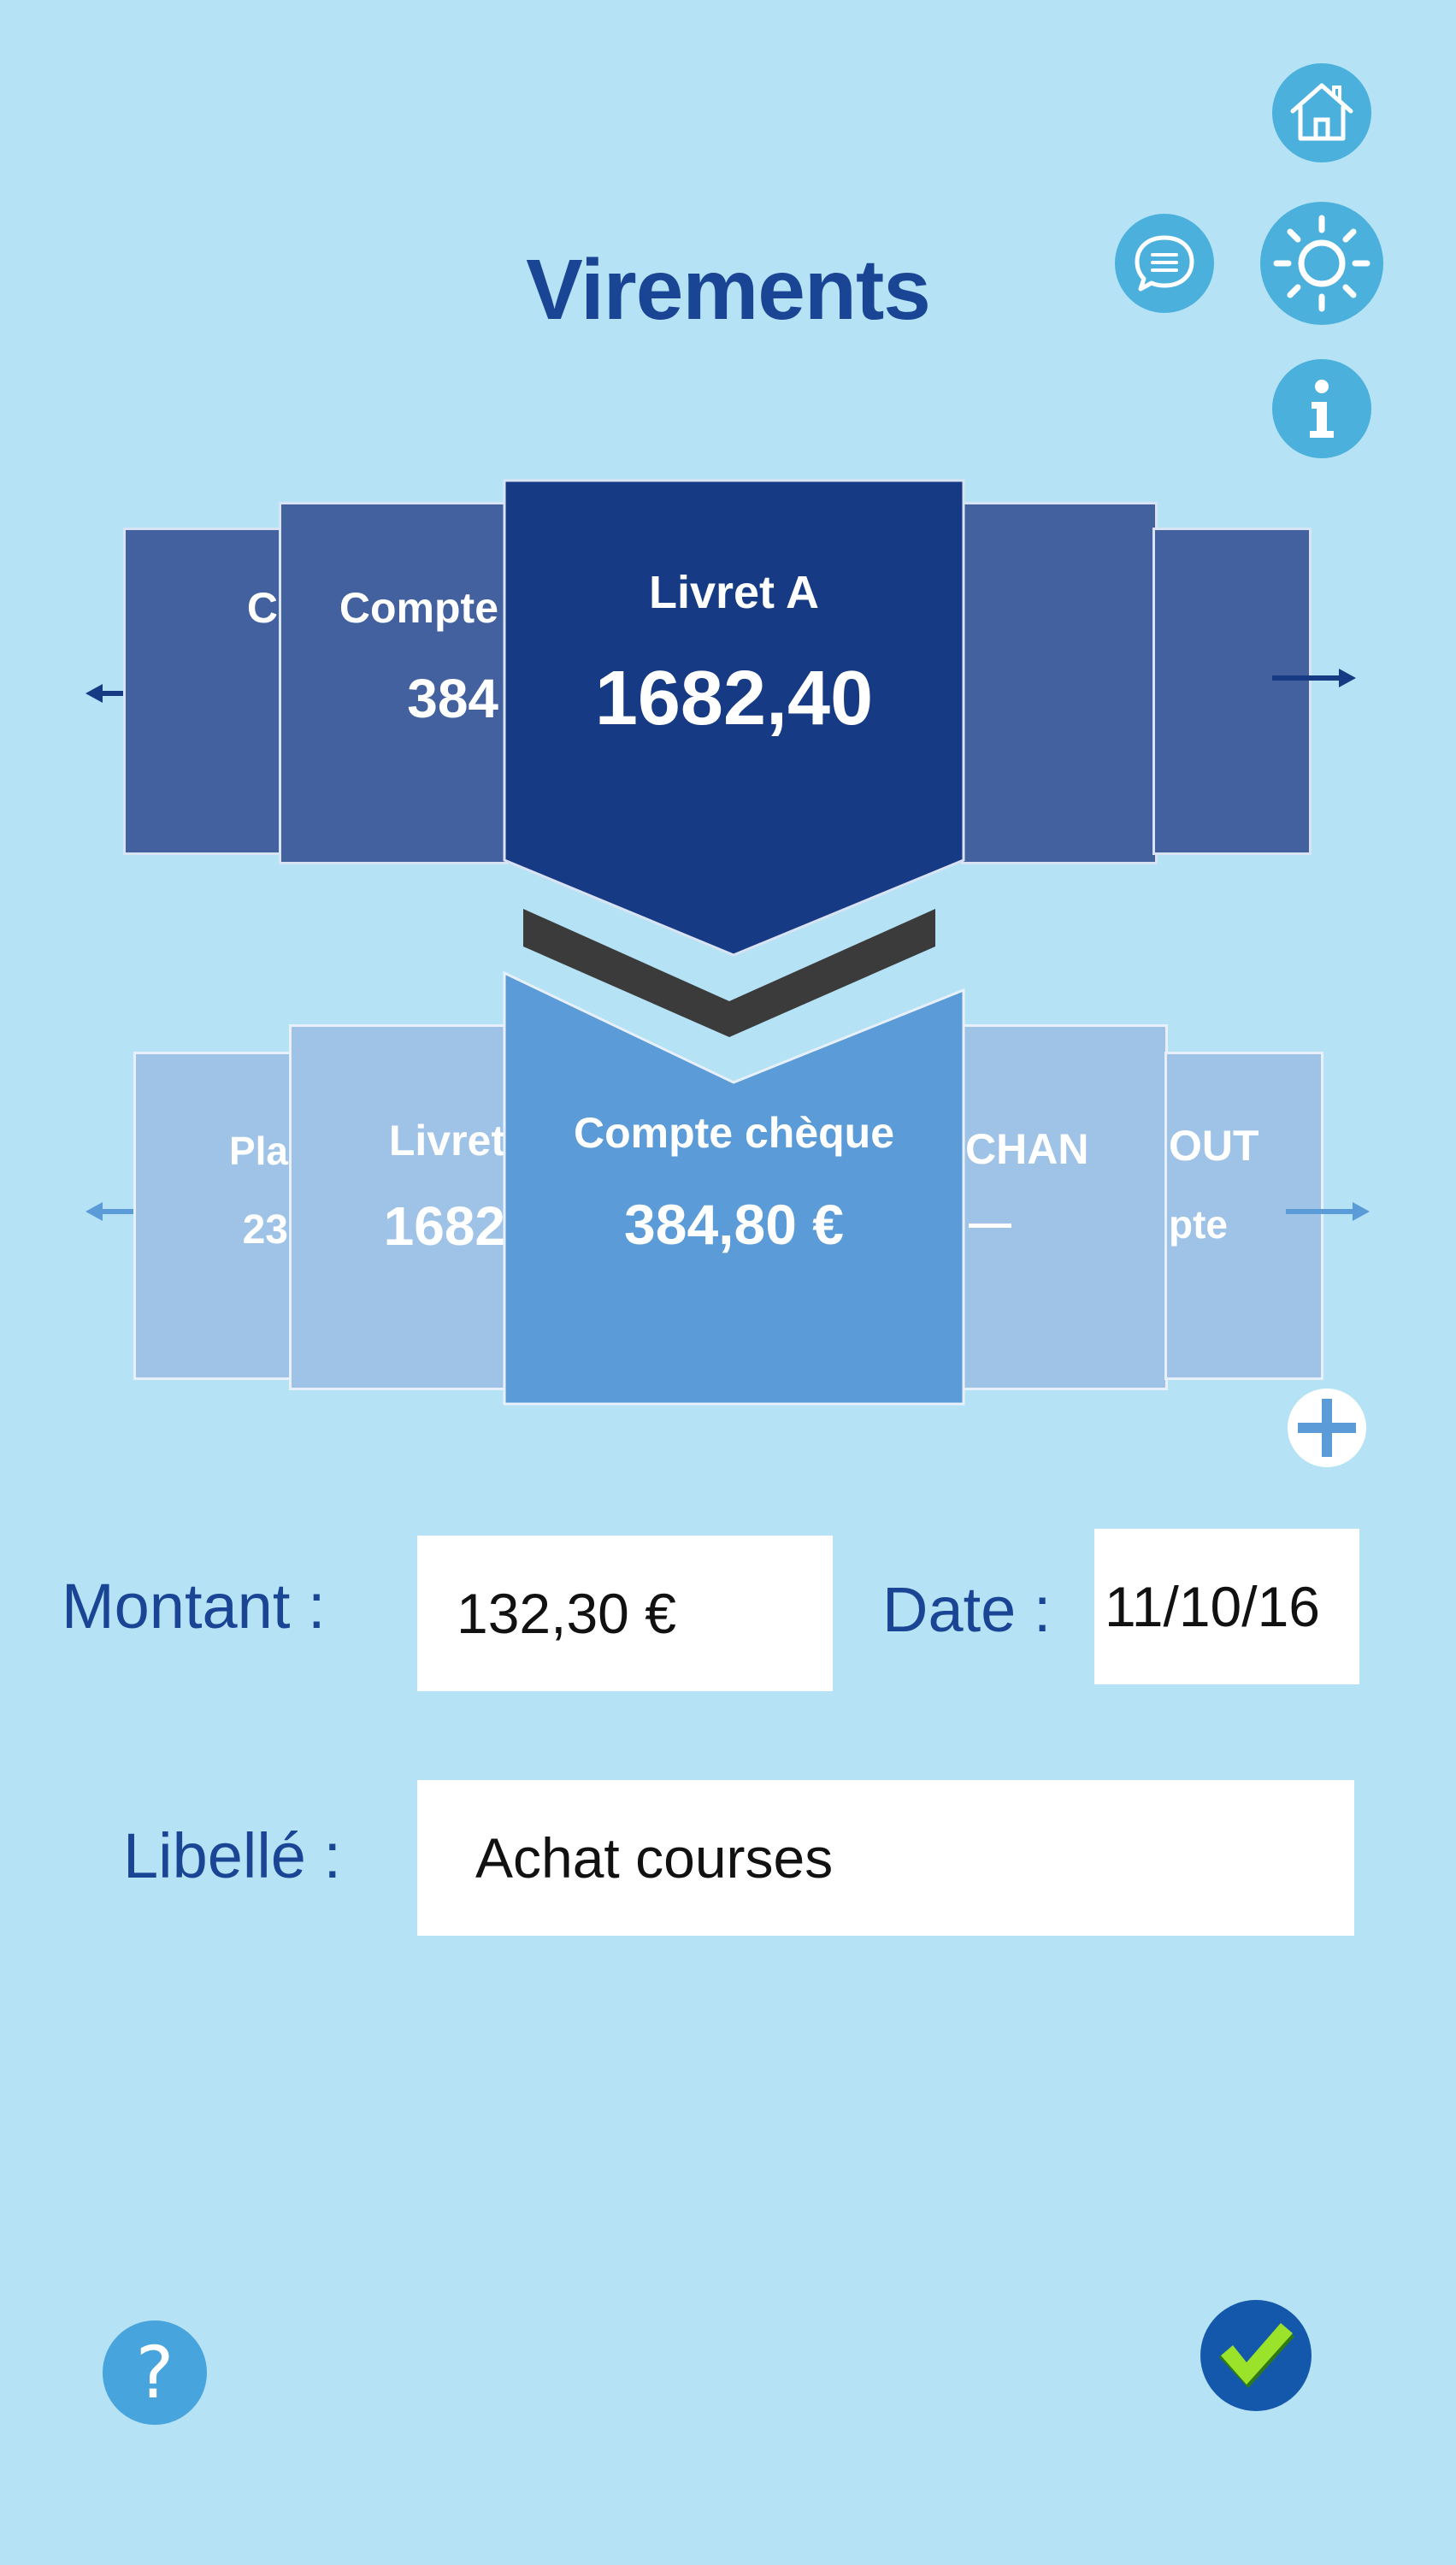  I want to click on amount-value: 132,30 €, so click(566, 1613).